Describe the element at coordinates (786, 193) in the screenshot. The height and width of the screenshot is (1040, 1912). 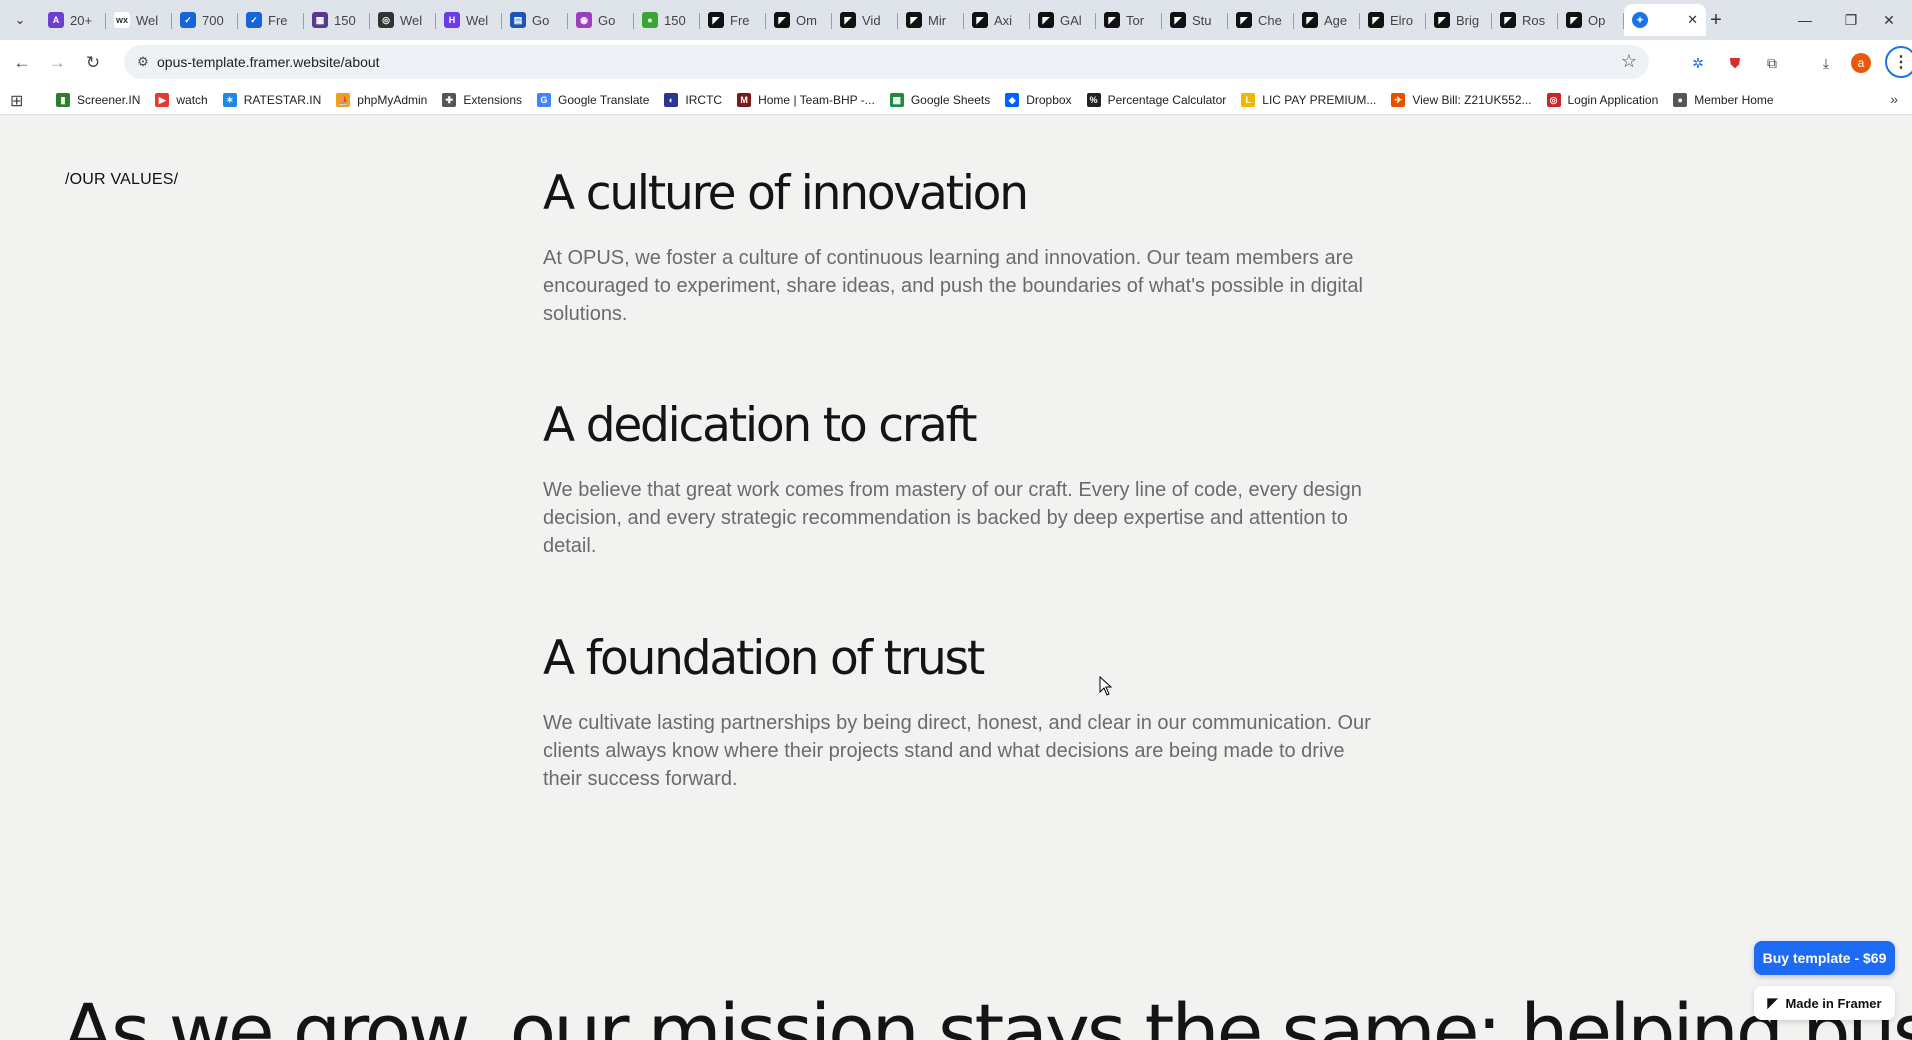
I see `value-title: A culture of innovation` at that location.